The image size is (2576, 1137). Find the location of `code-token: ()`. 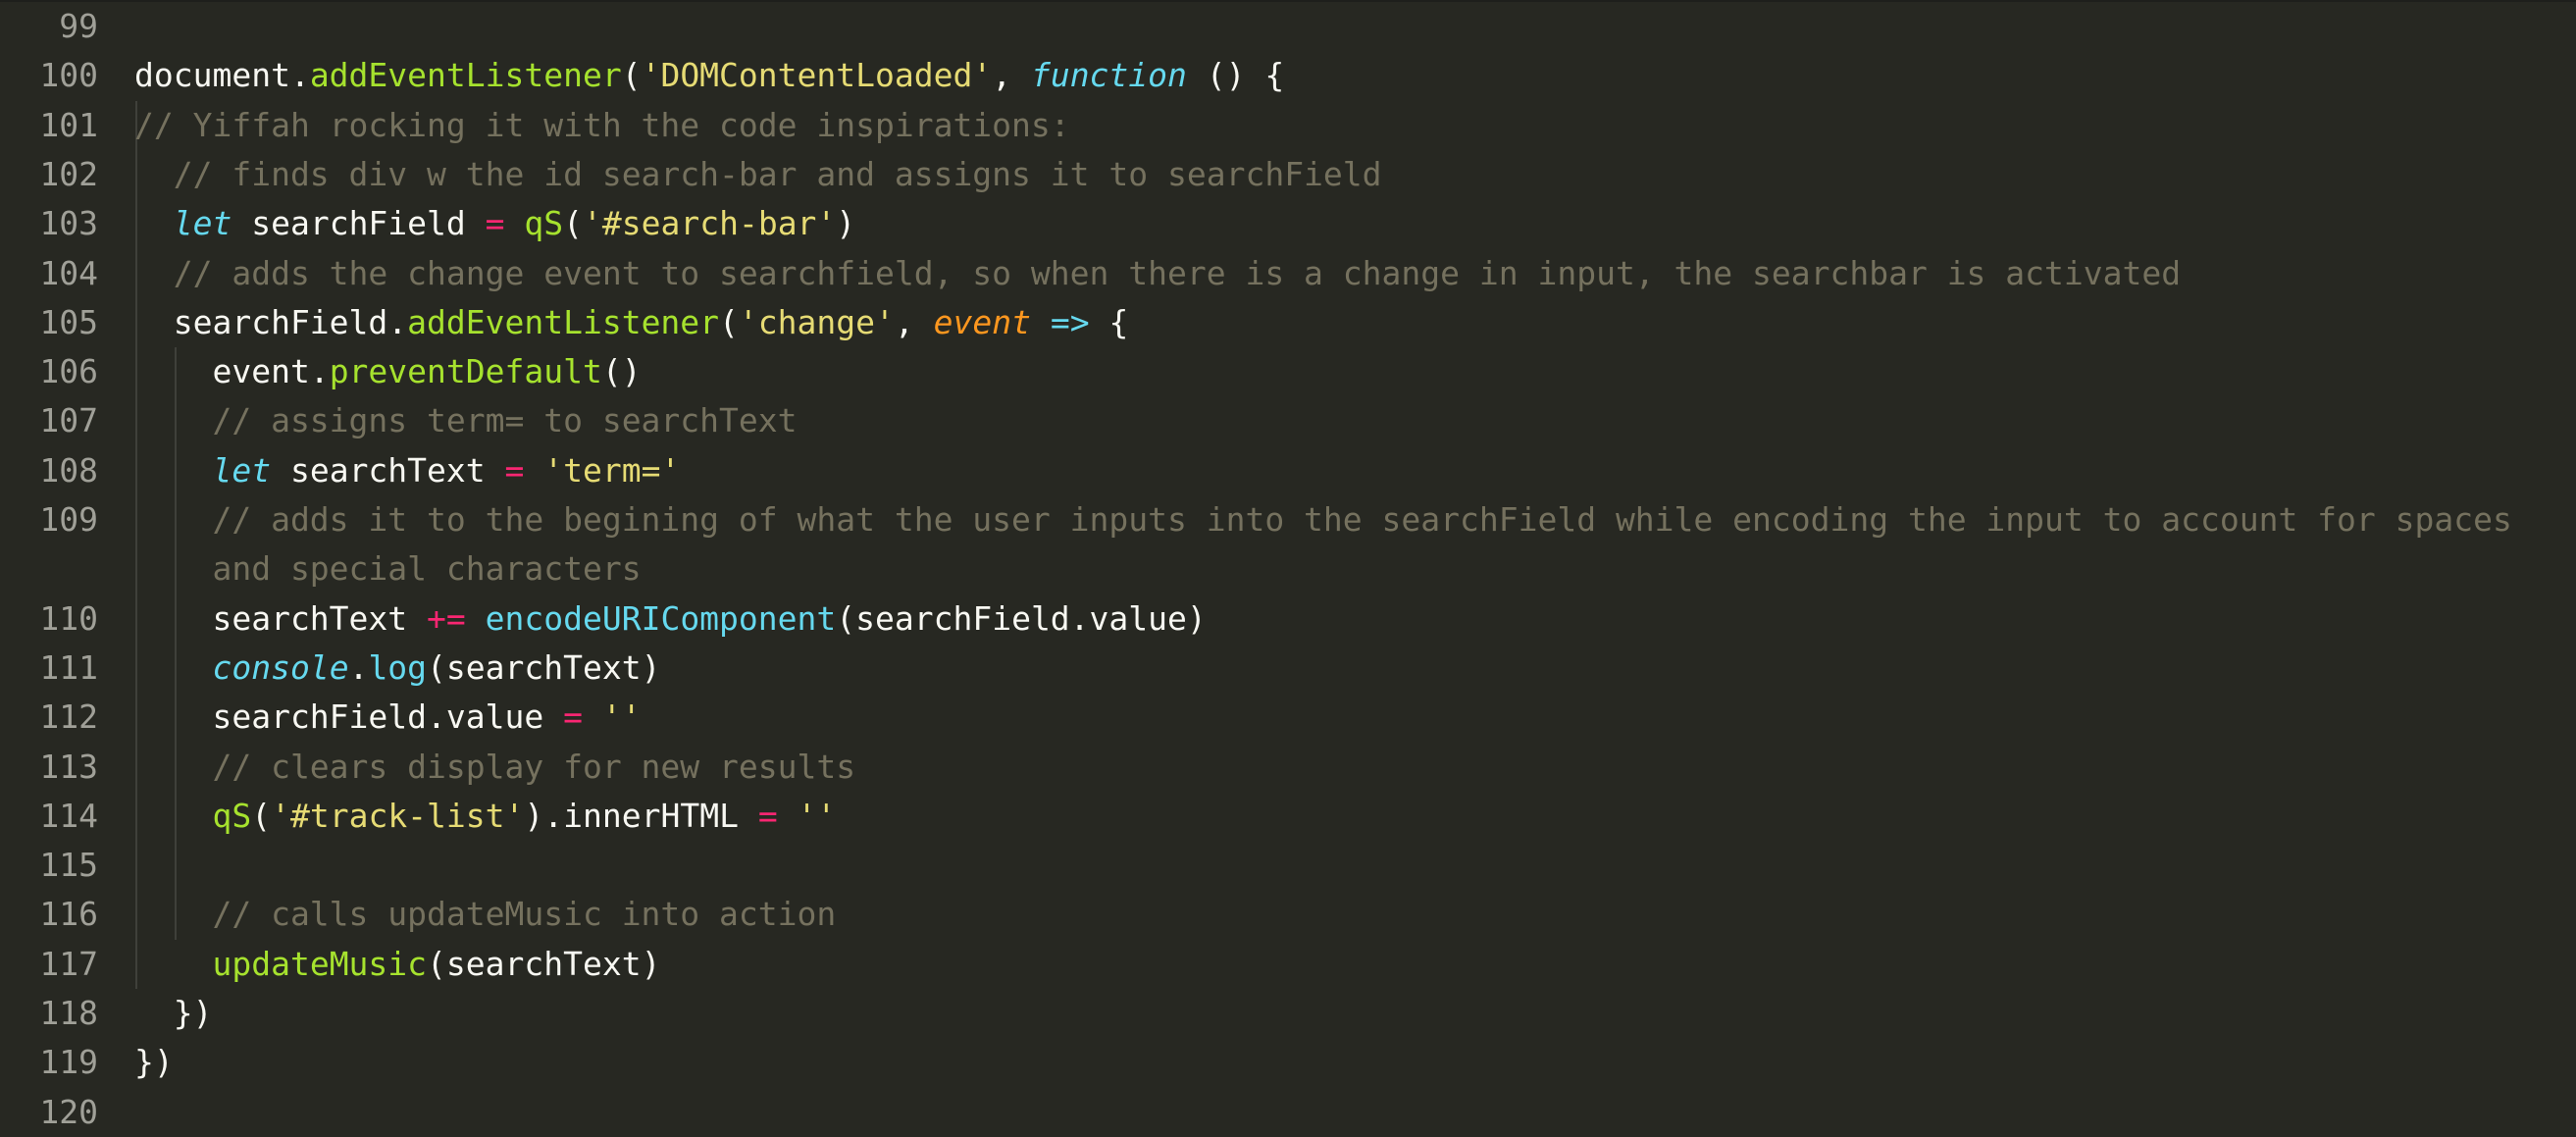

code-token: () is located at coordinates (621, 371).